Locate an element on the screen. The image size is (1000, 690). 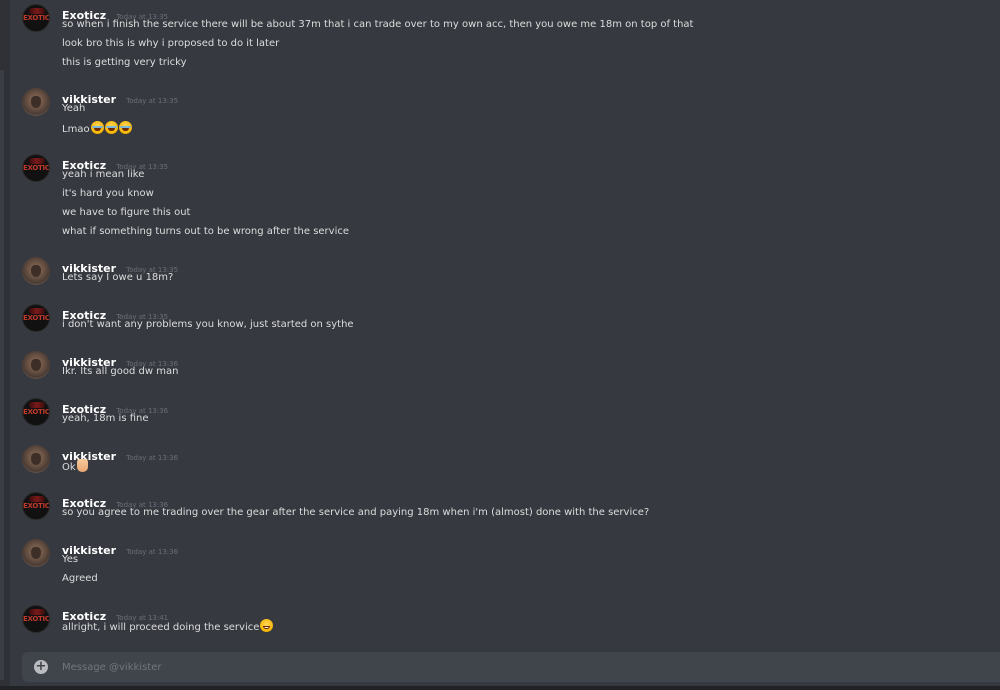
message-header: vikkister Today at 13:36 is located at coordinates (120, 548).